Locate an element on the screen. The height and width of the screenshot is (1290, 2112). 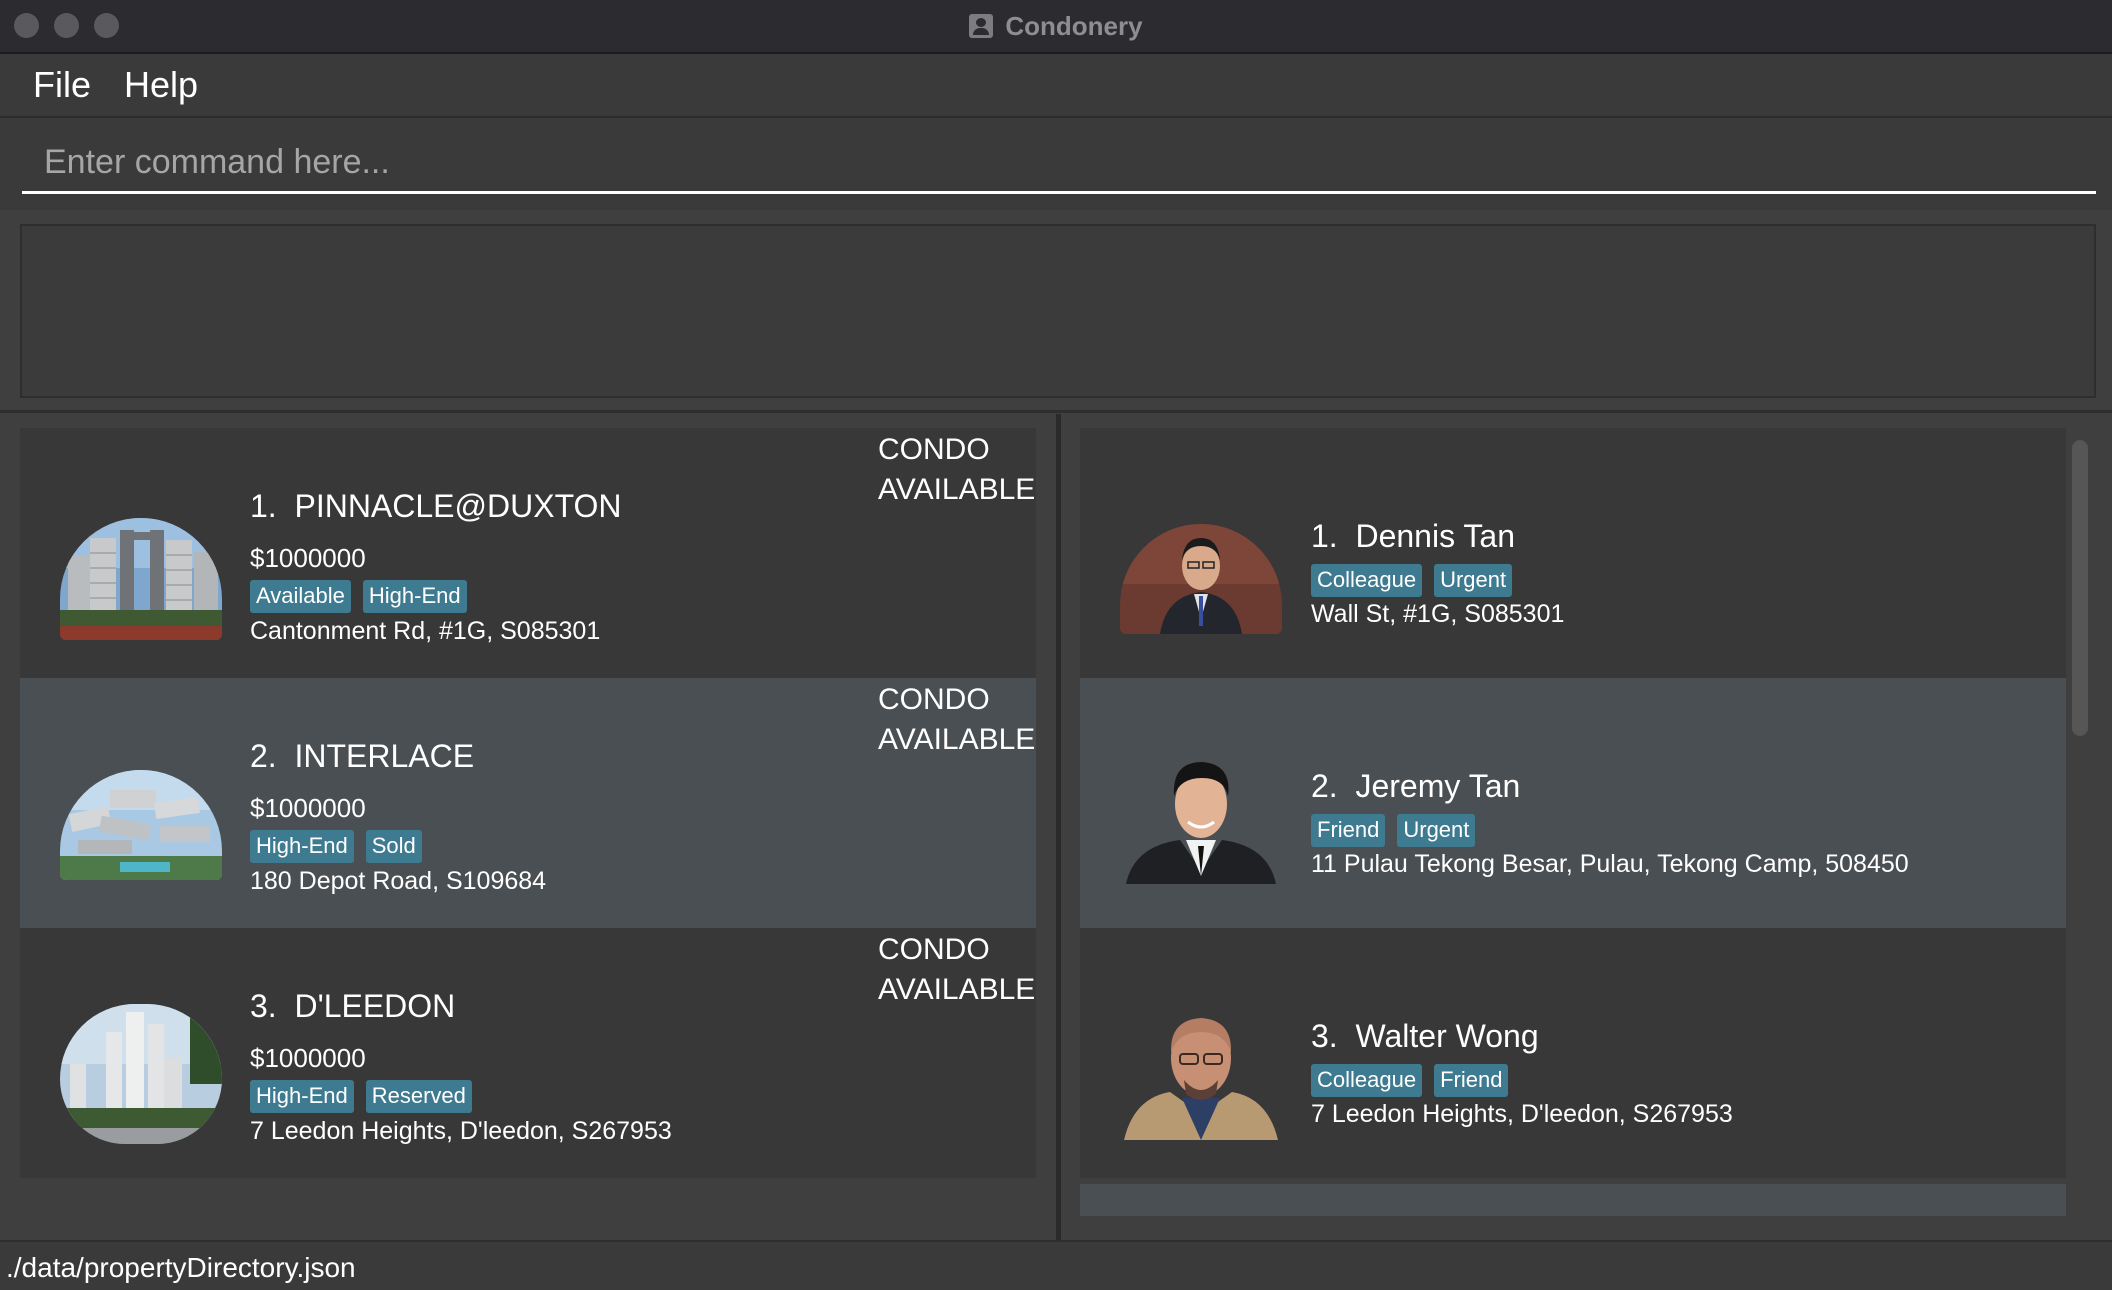
property-title: 2. INTERLACE is located at coordinates (362, 756).